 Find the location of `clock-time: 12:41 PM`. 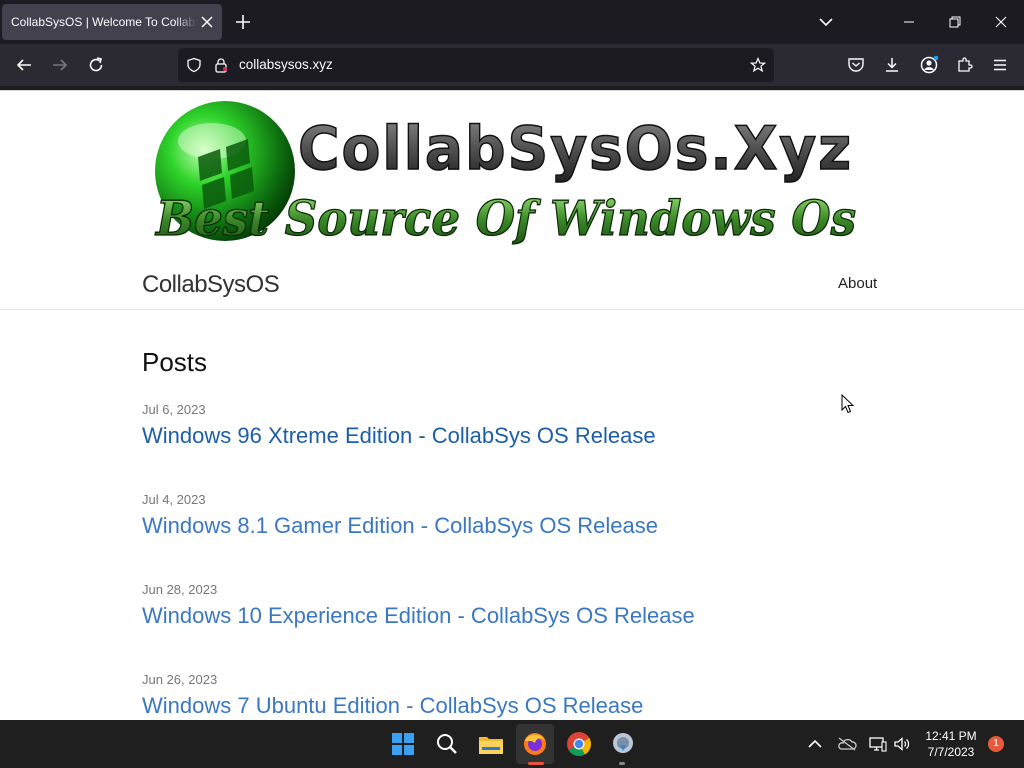

clock-time: 12:41 PM is located at coordinates (951, 736).